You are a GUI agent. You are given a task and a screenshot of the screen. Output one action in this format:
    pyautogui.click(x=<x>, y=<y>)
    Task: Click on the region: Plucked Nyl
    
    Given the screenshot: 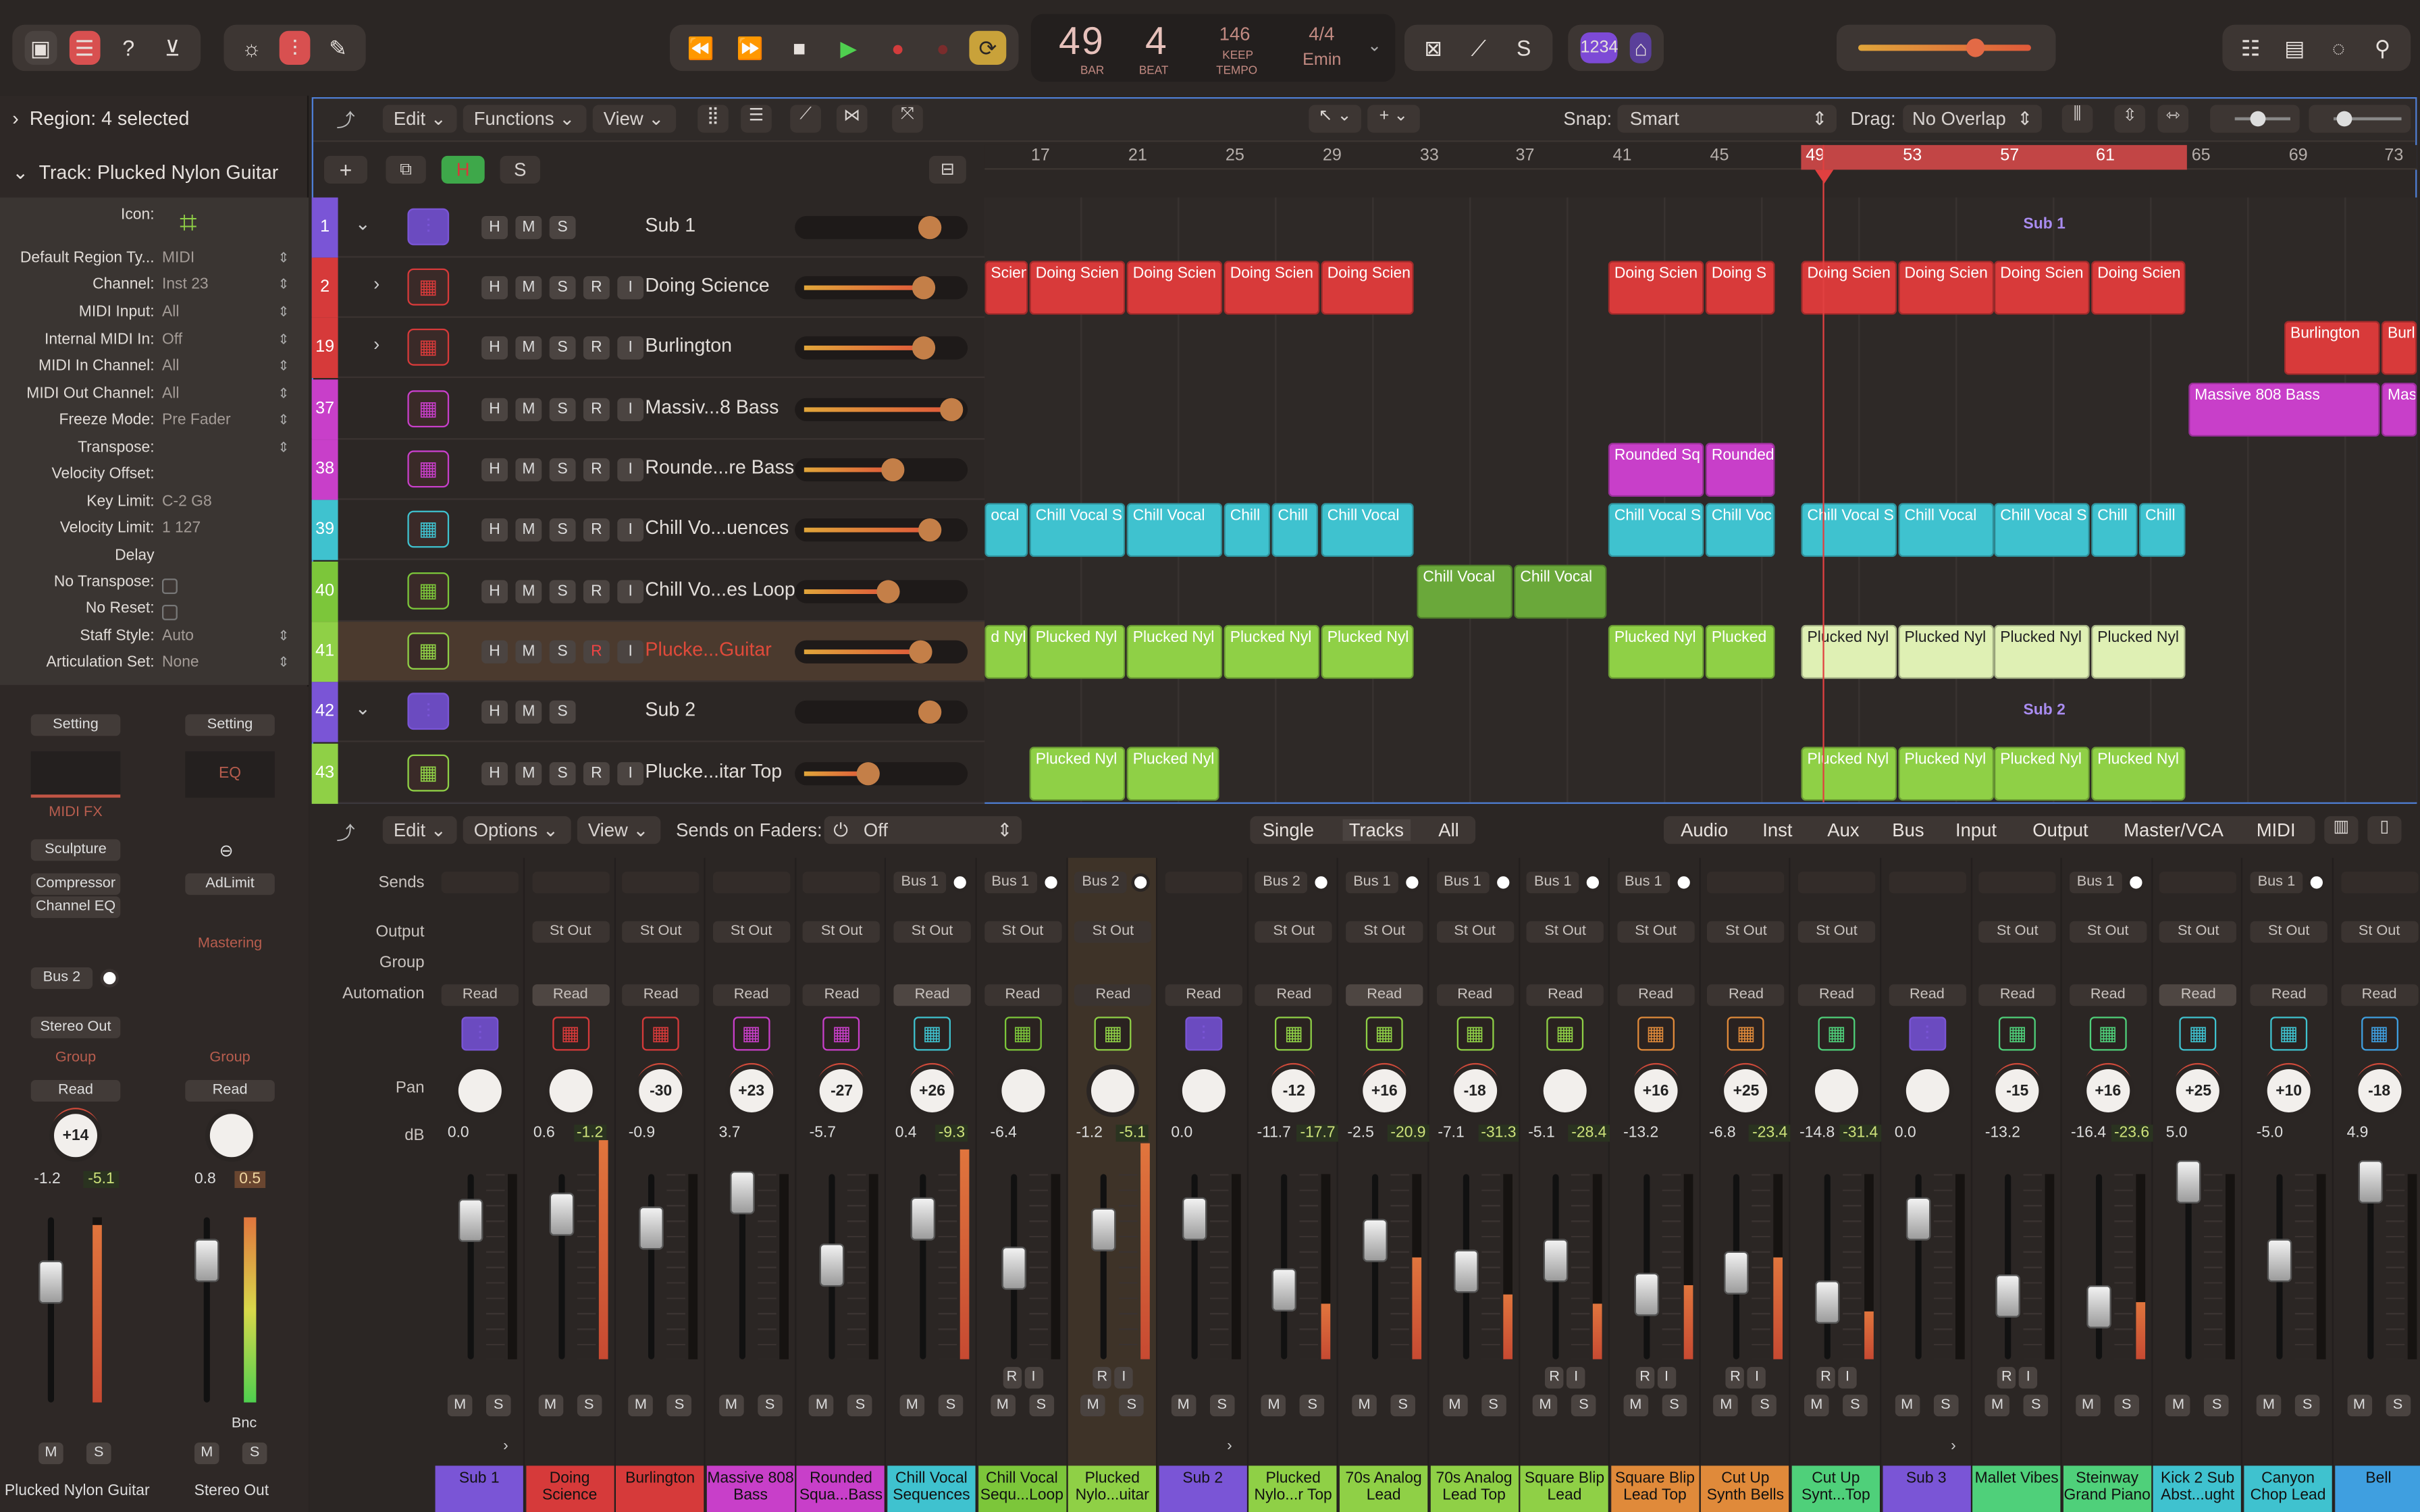 What is the action you would take?
    pyautogui.click(x=1849, y=651)
    